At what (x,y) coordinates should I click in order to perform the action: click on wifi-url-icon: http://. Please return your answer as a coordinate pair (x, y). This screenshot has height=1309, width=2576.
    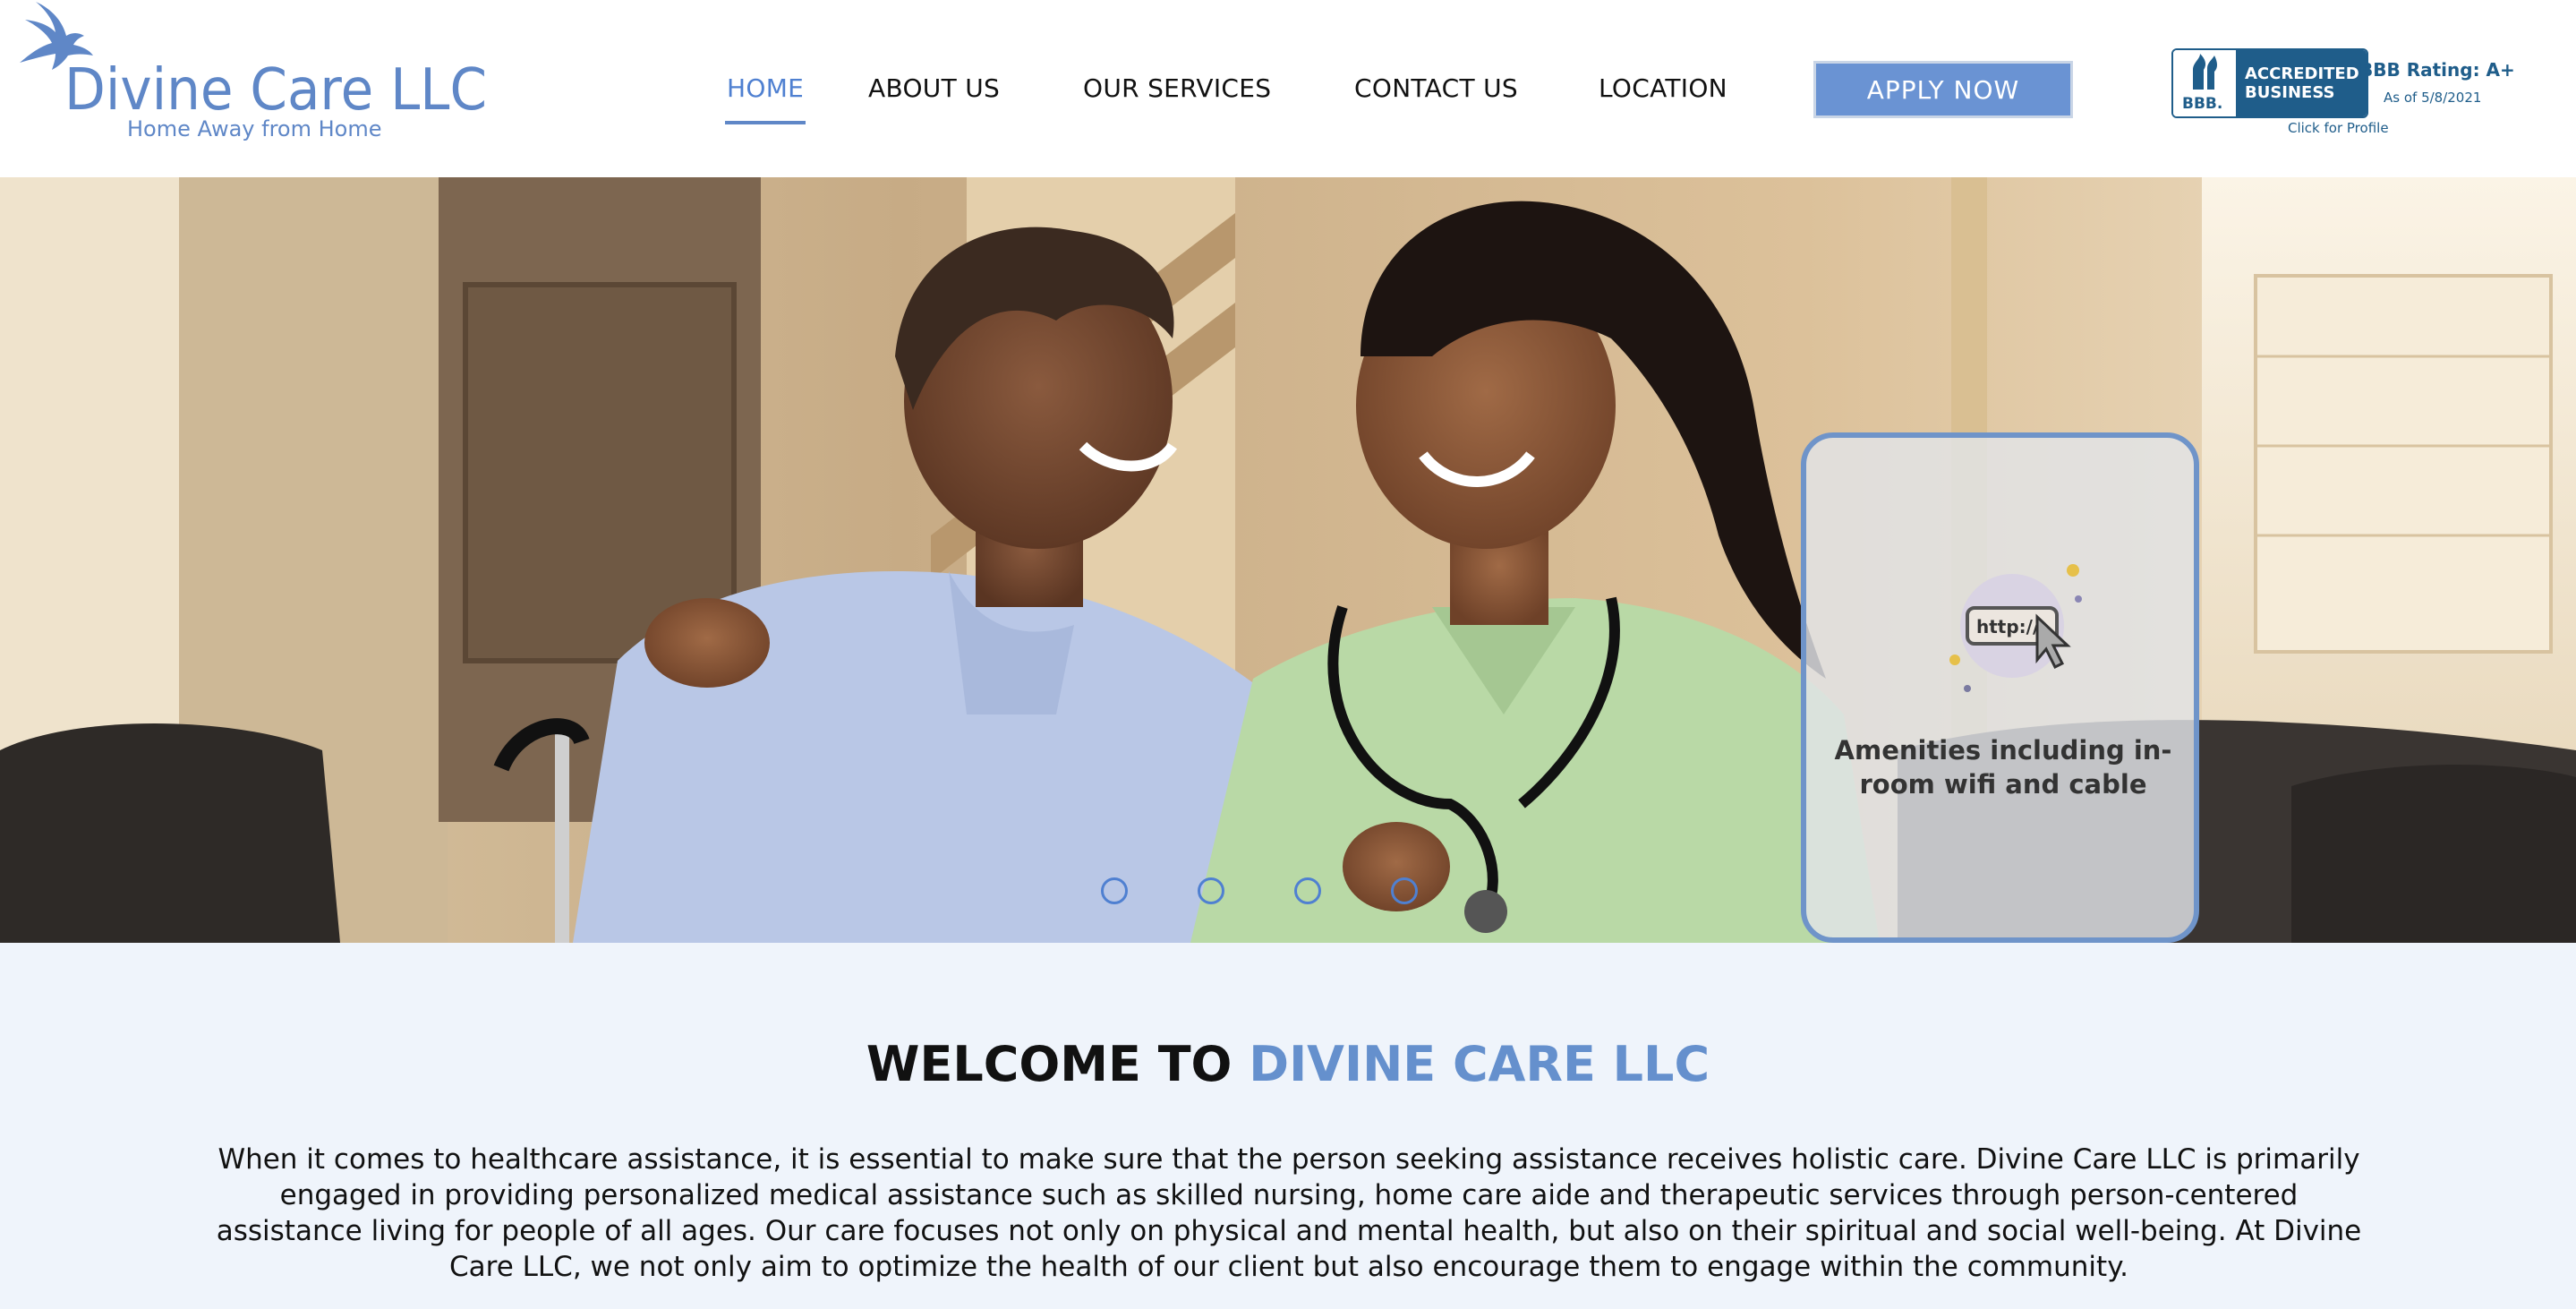
    Looking at the image, I should click on (2015, 628).